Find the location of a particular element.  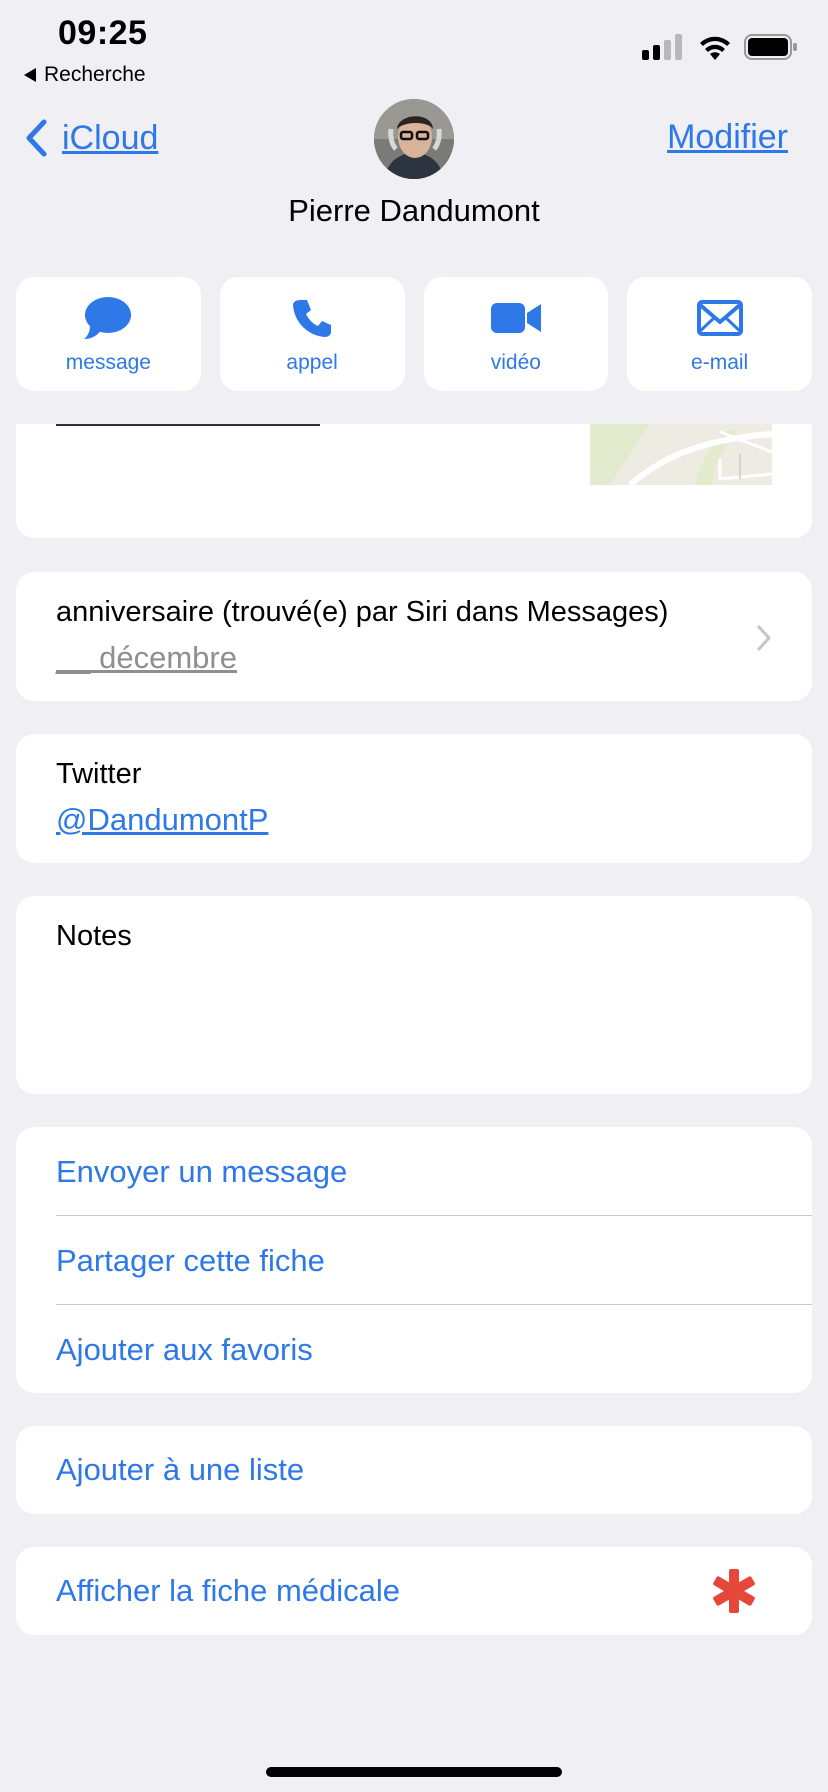

map-thumbnail is located at coordinates (681, 454).